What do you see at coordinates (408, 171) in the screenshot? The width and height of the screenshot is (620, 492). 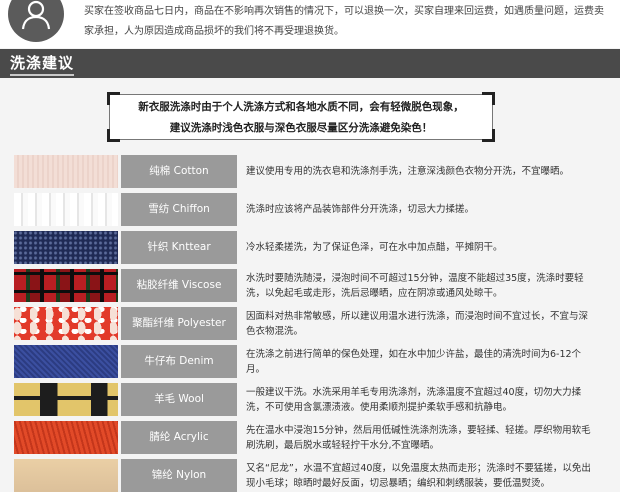 I see `fabric-description: 建议使用专用的洗衣皂和洗涤剂手洗，注意深浅颜色衣物分开洗，不宜曝晒。` at bounding box center [408, 171].